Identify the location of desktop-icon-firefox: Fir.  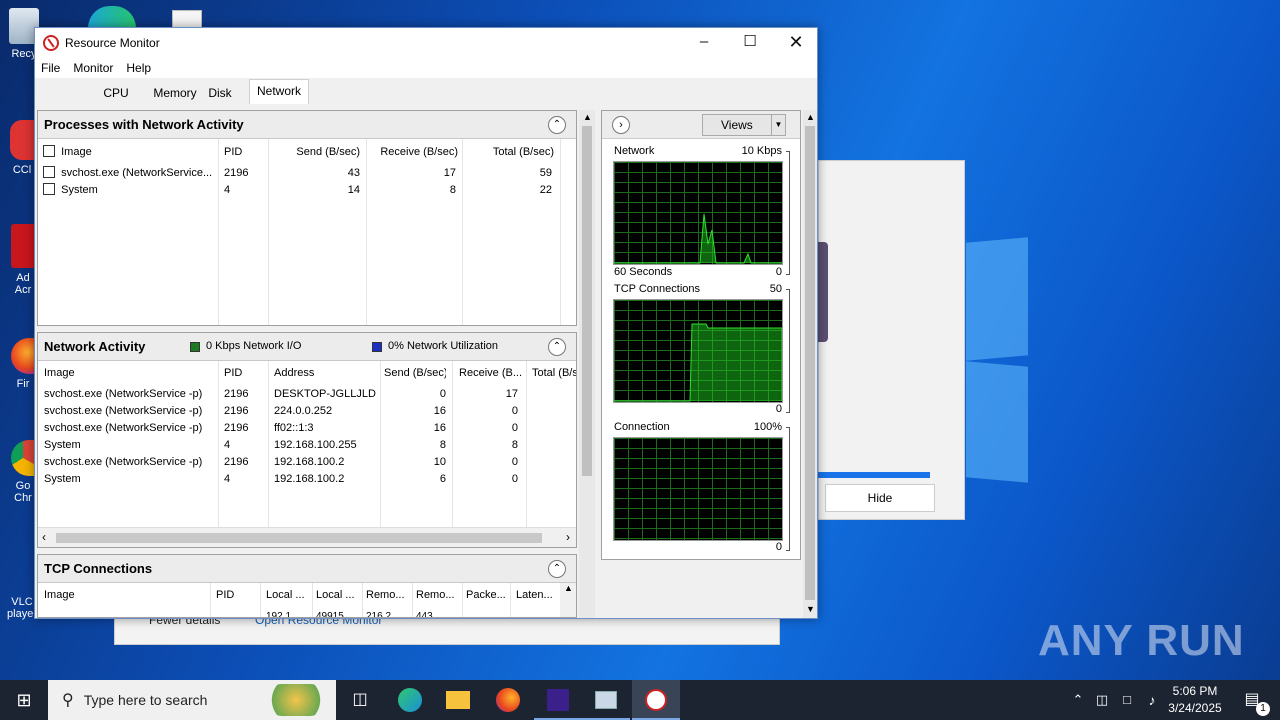
(23, 364).